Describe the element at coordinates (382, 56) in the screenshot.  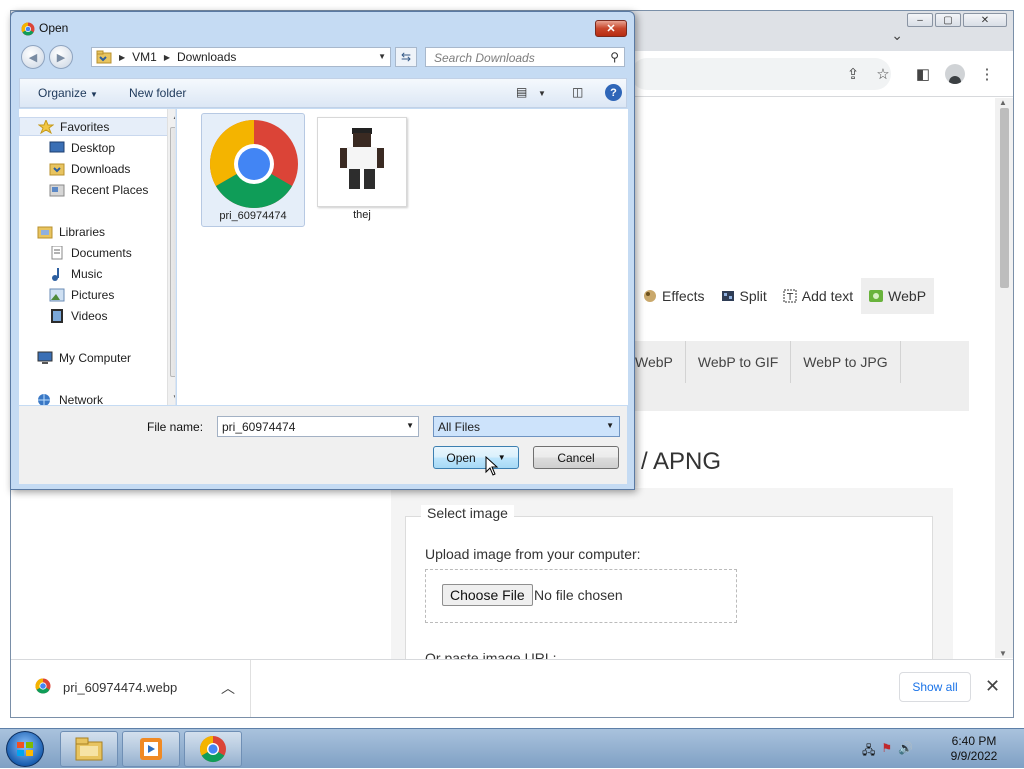
I see `address-dropdown-icon: ▼` at that location.